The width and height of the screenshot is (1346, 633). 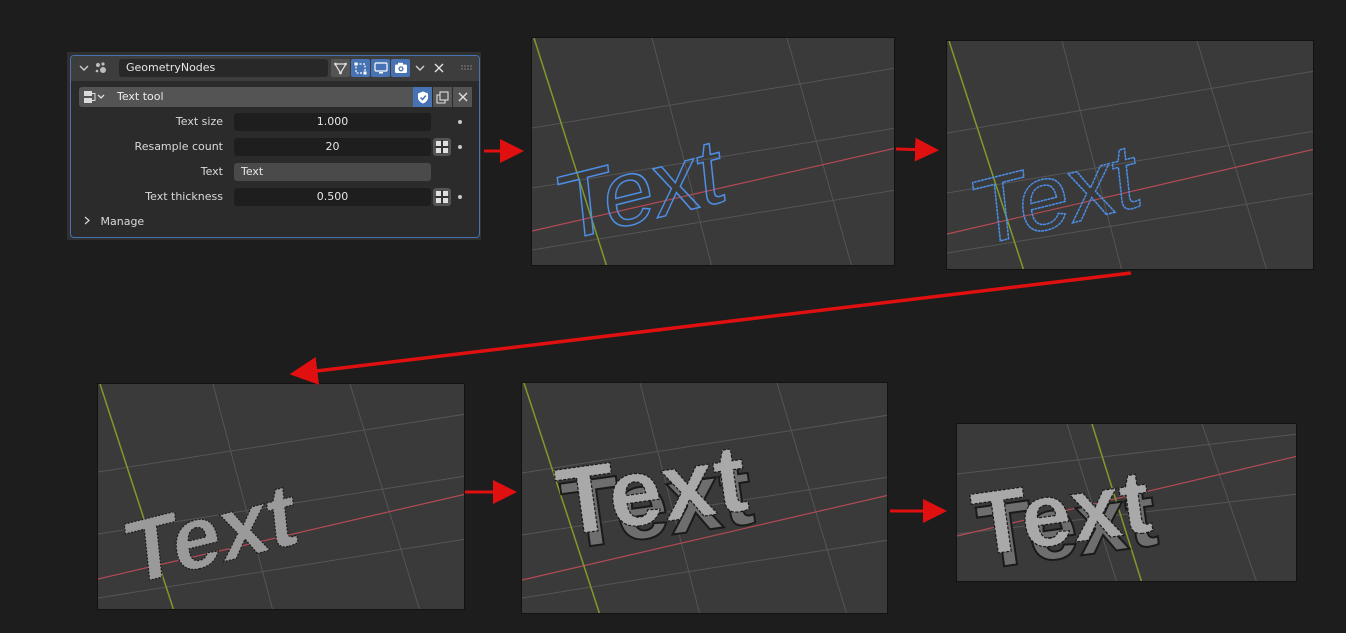 What do you see at coordinates (439, 68) in the screenshot?
I see `delete-icon` at bounding box center [439, 68].